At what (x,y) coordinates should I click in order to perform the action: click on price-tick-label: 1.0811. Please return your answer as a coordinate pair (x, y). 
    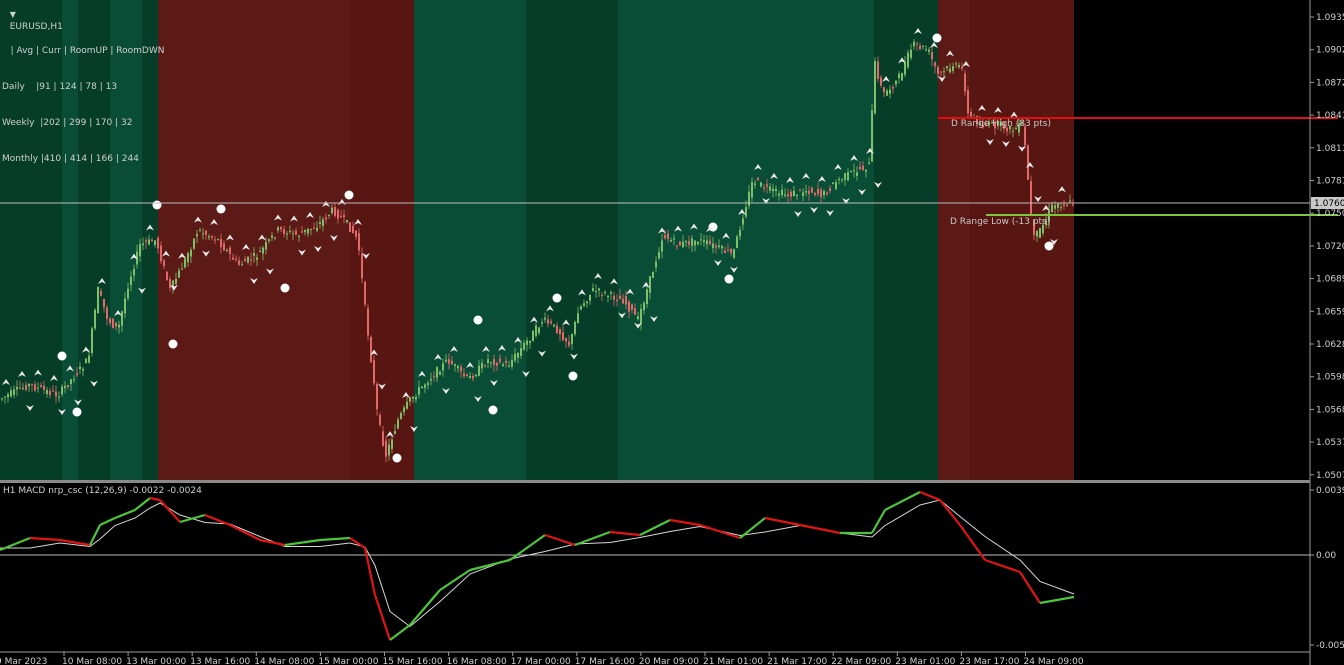
    Looking at the image, I should click on (1330, 149).